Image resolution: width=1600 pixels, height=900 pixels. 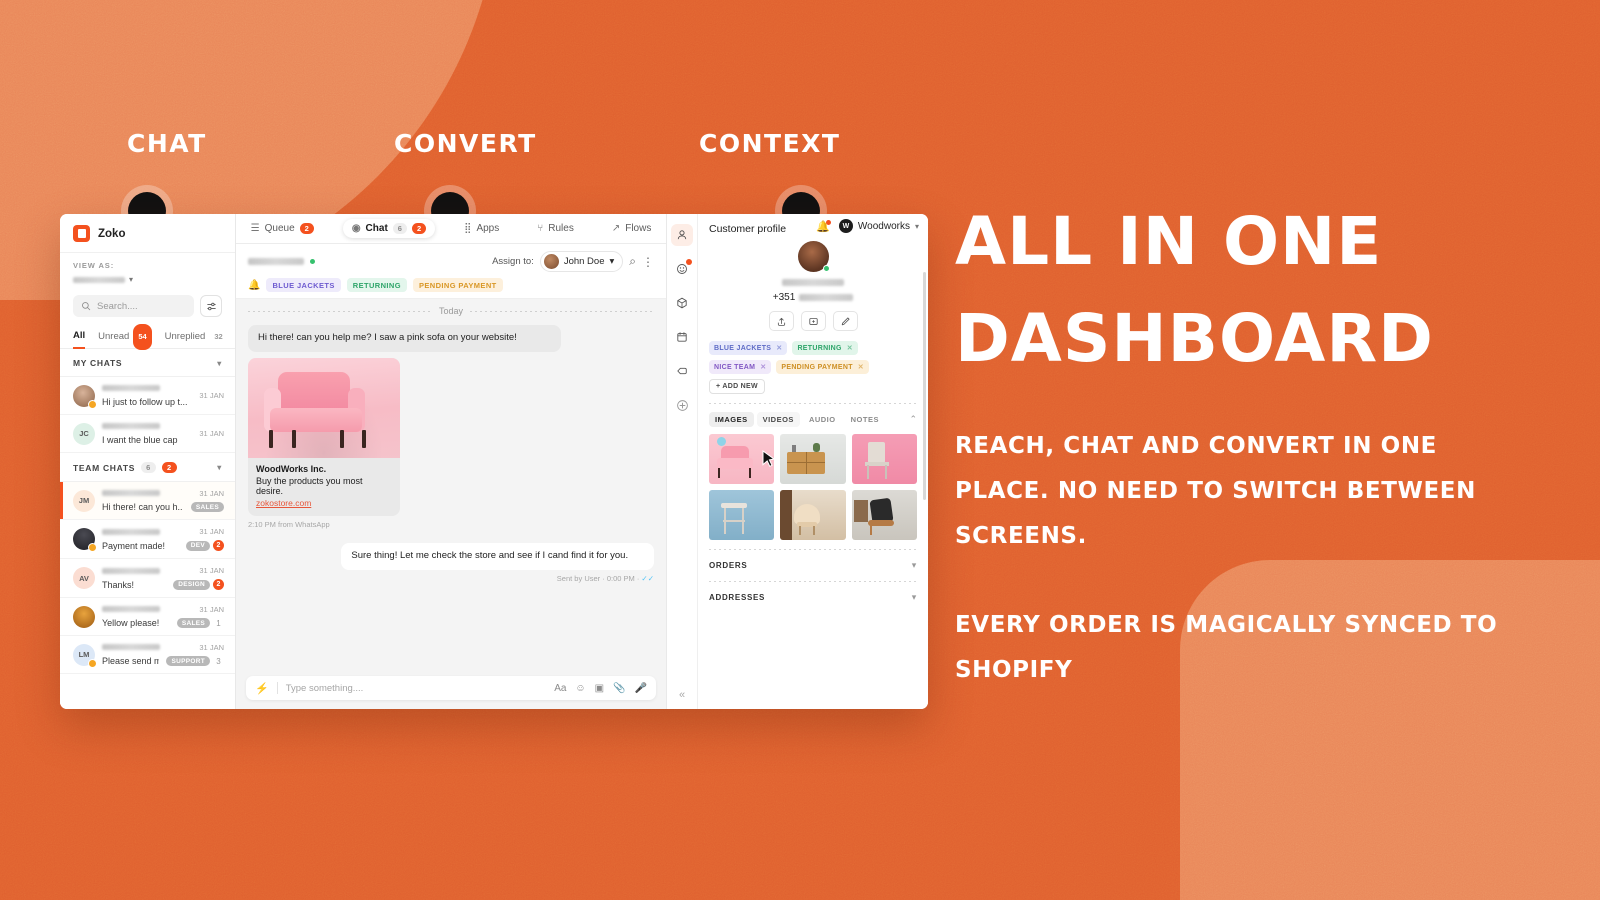 I want to click on more-vertical-icon: ⋮, so click(x=648, y=262).